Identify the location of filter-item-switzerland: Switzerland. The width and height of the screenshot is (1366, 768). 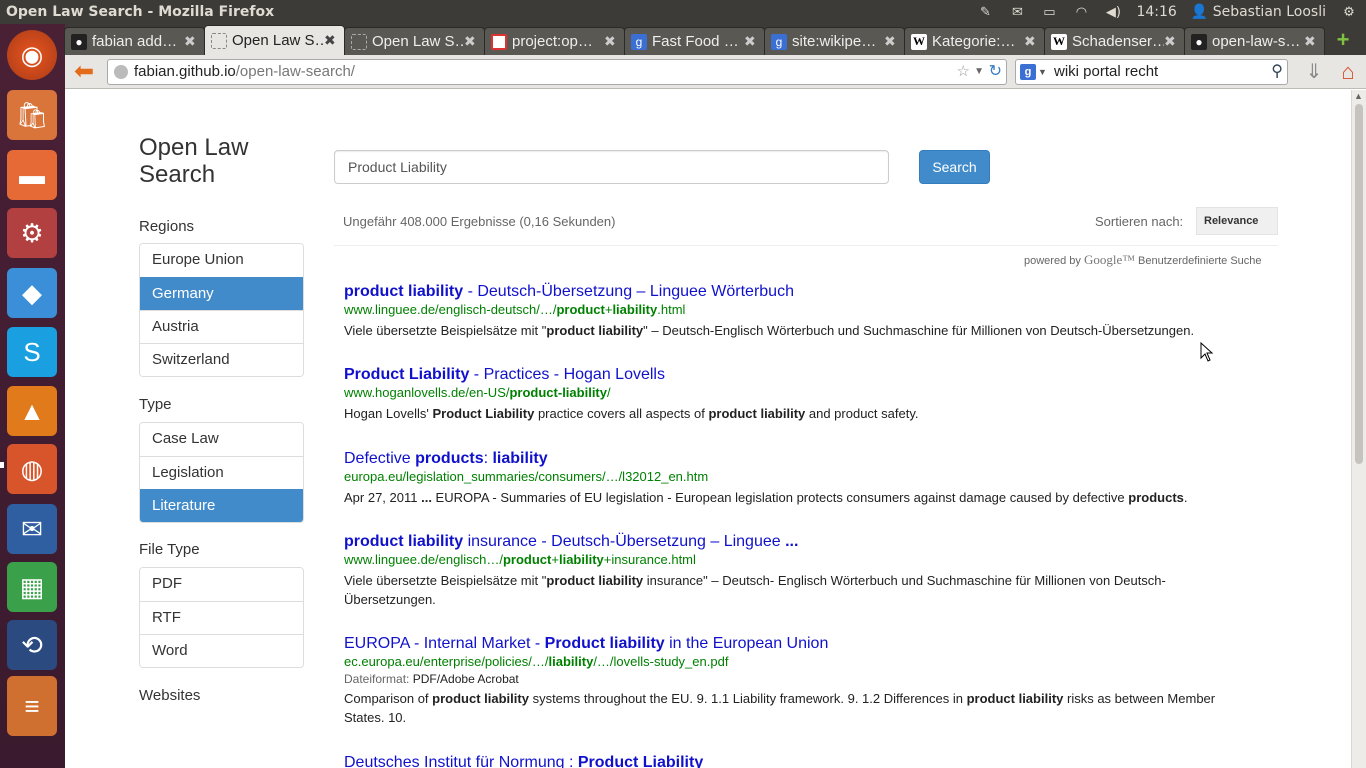
(221, 359).